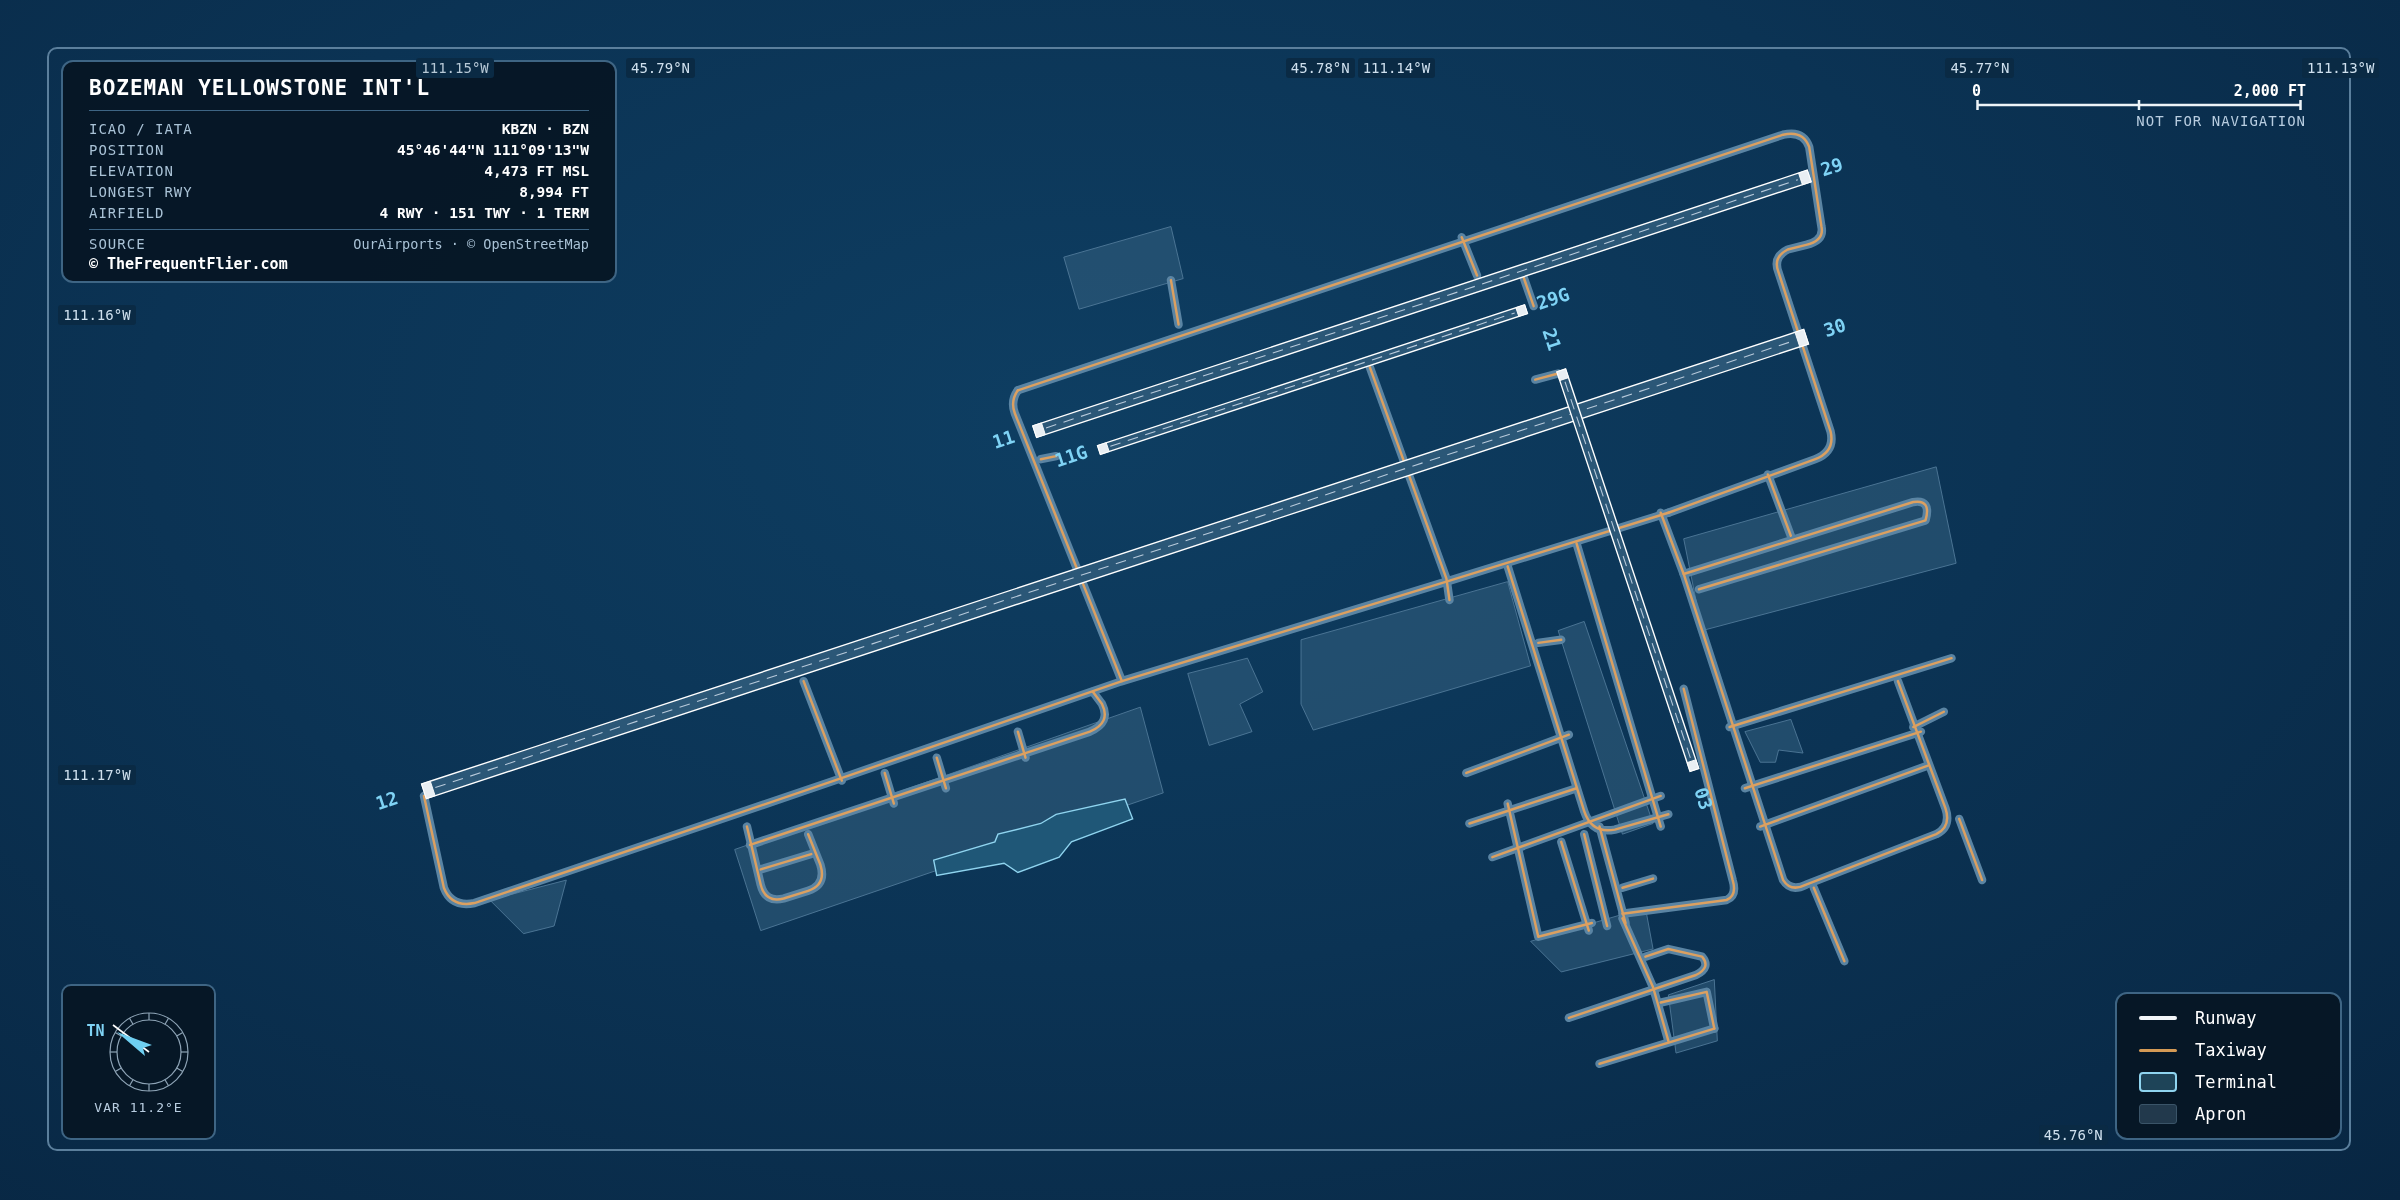 This screenshot has width=2400, height=1200. I want to click on variation-label: VAR 11.2°E, so click(138, 1107).